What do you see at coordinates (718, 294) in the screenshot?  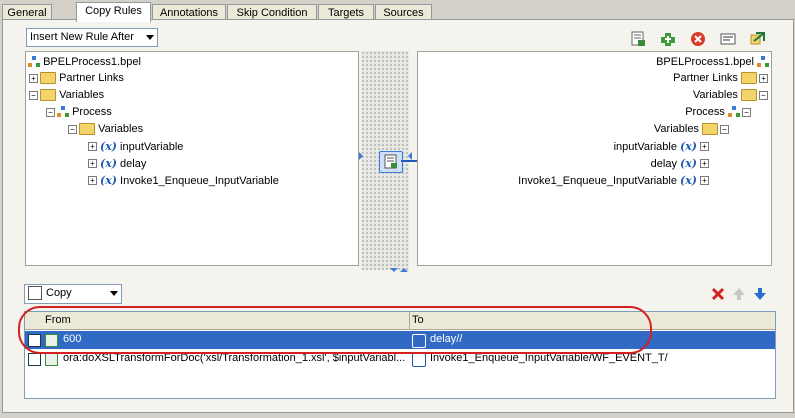 I see `delete-rule-icon` at bounding box center [718, 294].